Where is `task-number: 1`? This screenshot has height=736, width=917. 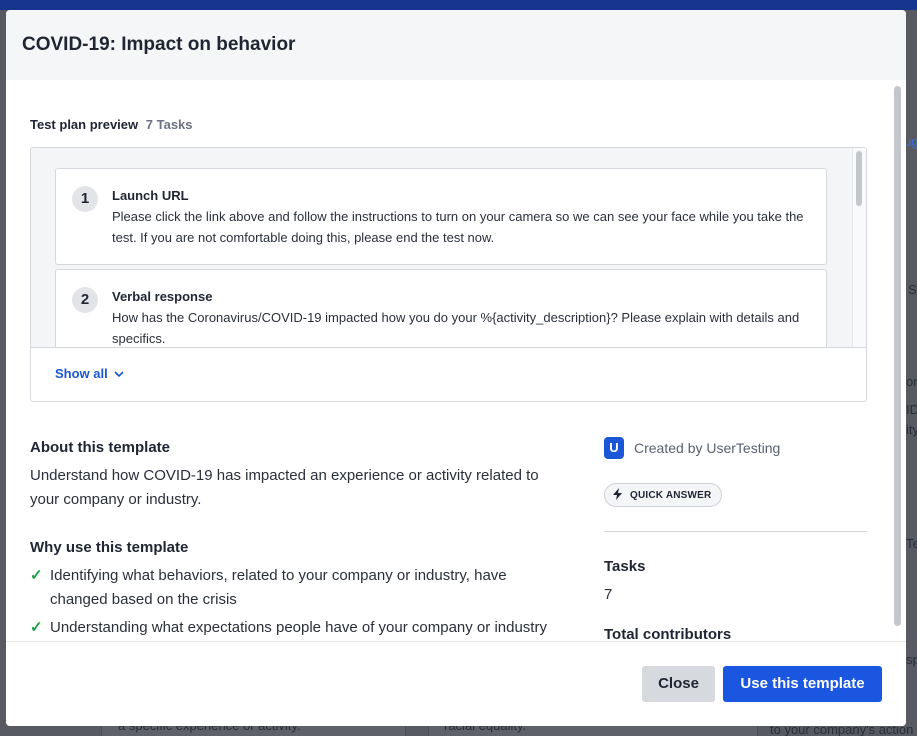
task-number: 1 is located at coordinates (85, 199).